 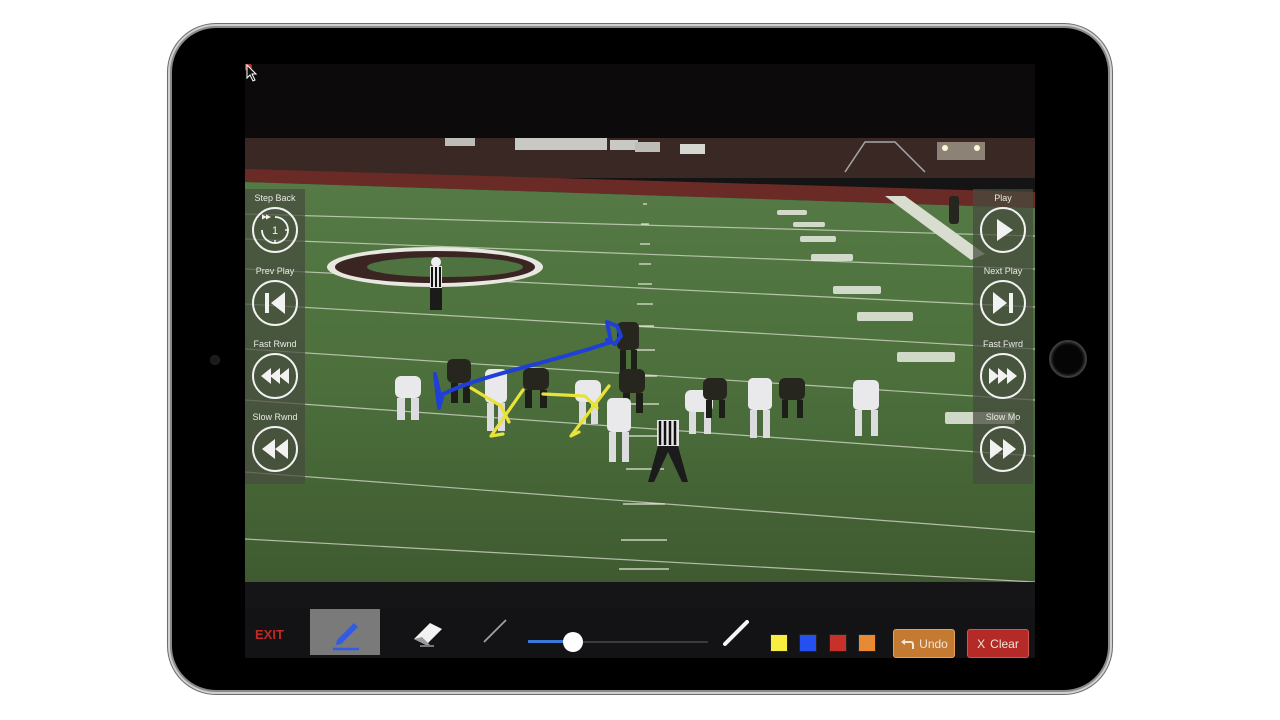 I want to click on next-play-icon, so click(x=1003, y=303).